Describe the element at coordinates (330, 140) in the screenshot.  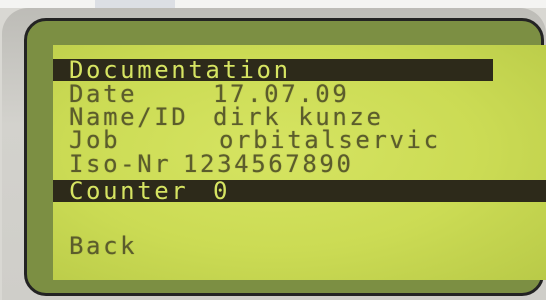
I see `job-value: orbitalservic` at that location.